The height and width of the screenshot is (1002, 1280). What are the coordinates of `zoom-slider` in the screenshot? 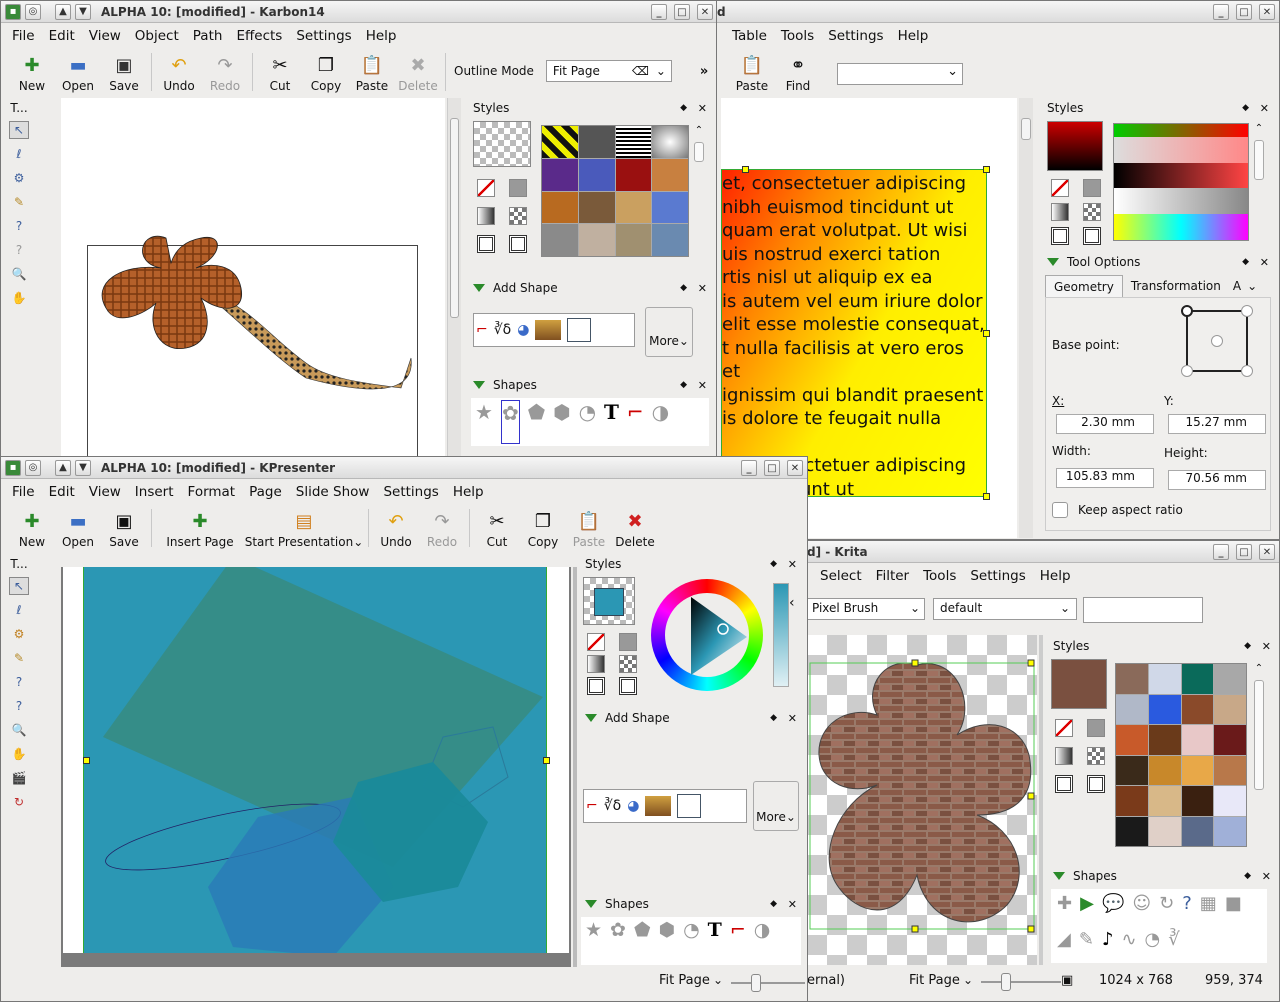 It's located at (1021, 982).